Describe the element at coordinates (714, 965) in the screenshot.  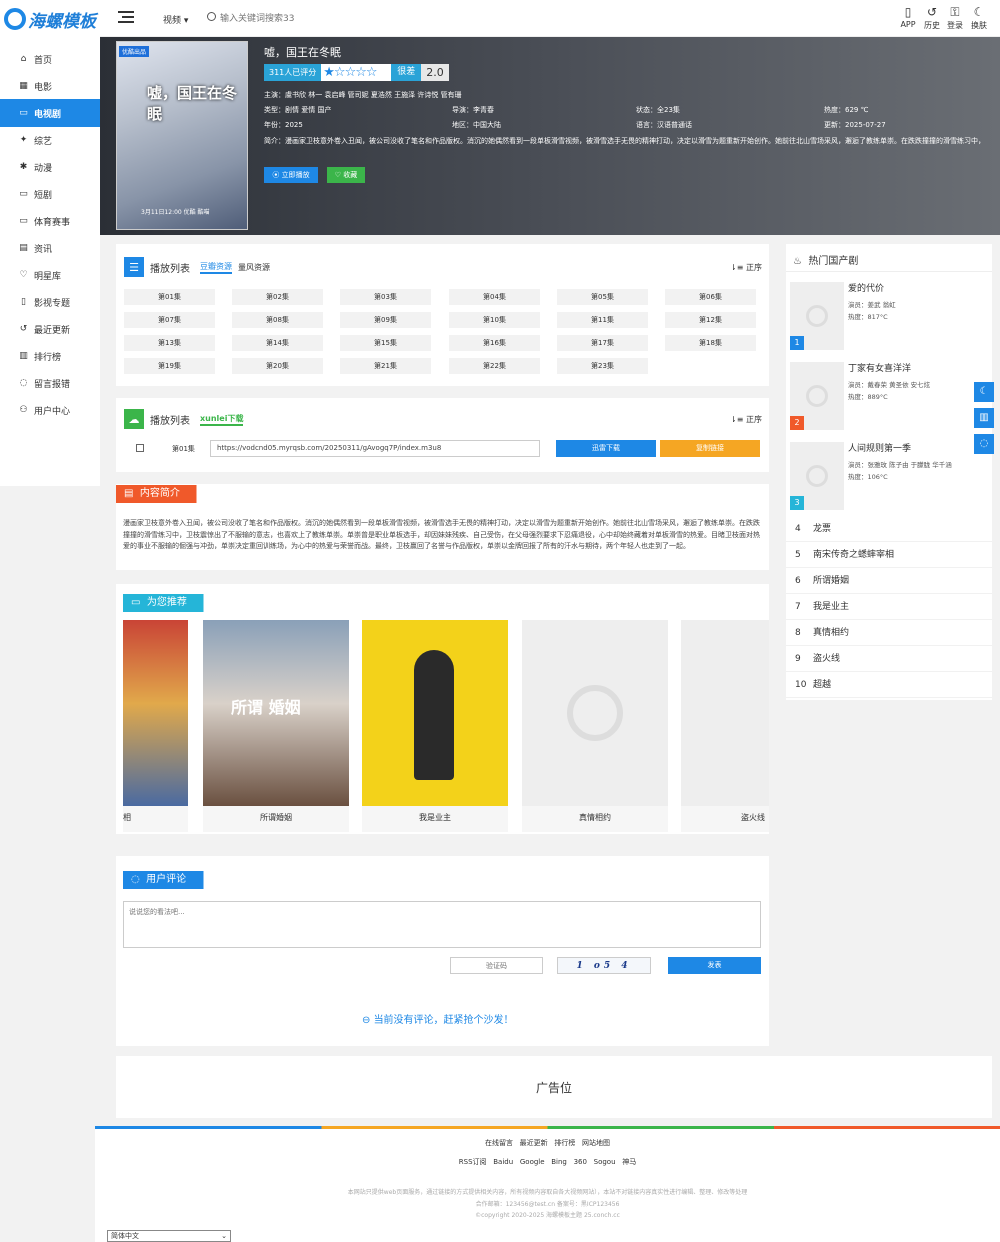
I see `submit-comment-button: 发表` at that location.